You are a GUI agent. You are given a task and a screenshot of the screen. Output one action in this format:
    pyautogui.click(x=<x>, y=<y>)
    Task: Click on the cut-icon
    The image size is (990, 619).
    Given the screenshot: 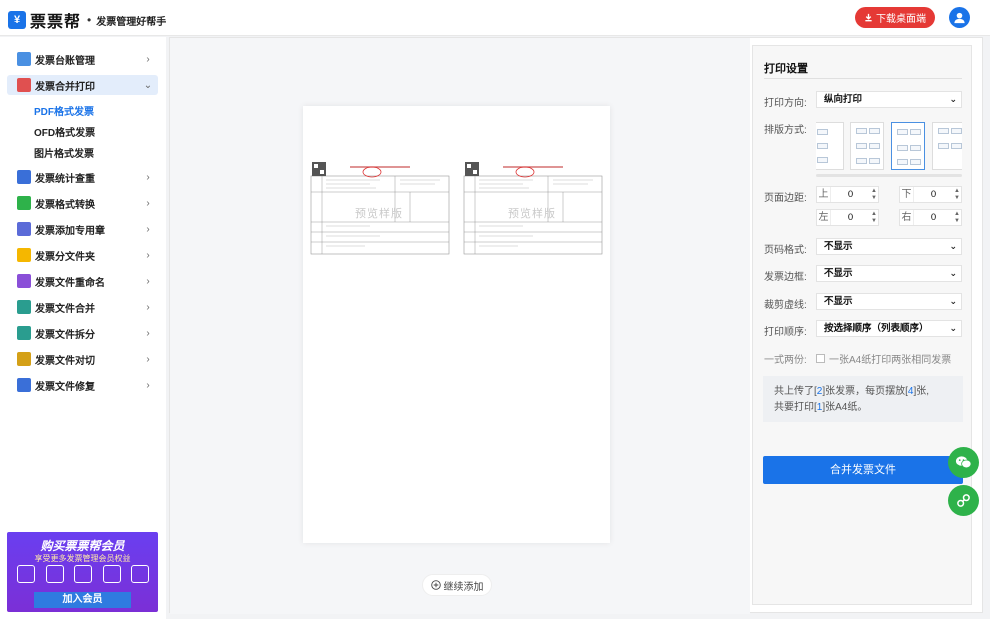 What is the action you would take?
    pyautogui.click(x=24, y=359)
    